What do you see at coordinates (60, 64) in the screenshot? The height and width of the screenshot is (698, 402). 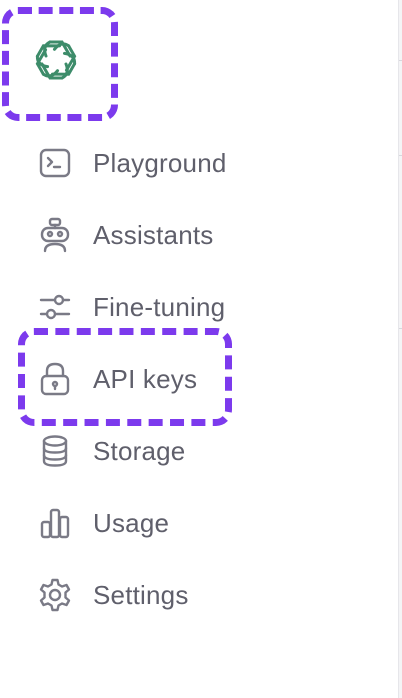 I see `logo-highlight-box` at bounding box center [60, 64].